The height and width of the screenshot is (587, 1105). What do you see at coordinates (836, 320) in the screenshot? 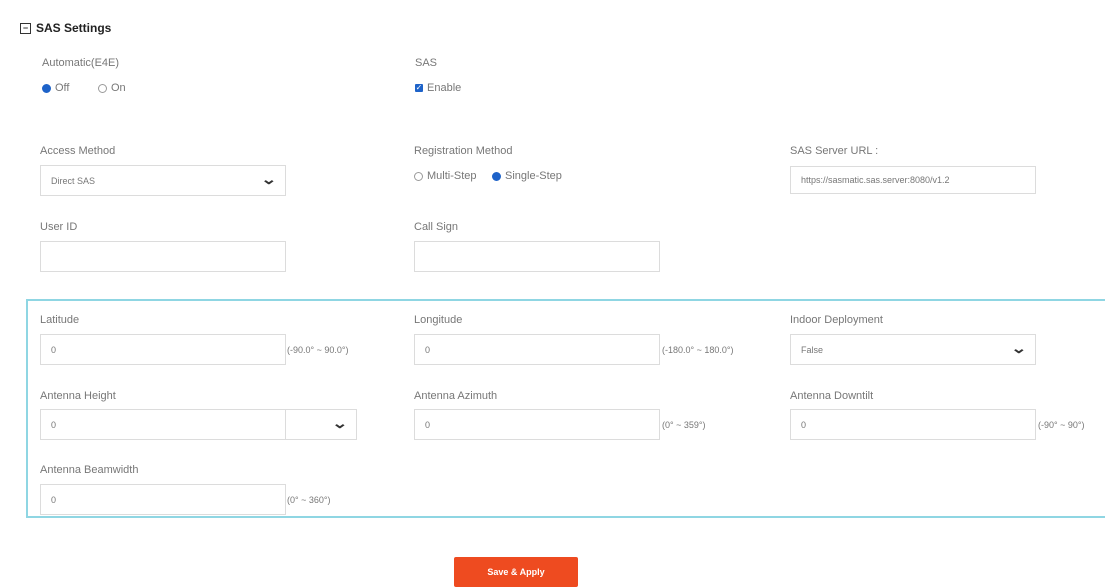
I see `indoor-deployment-label: Indoor Deployment` at bounding box center [836, 320].